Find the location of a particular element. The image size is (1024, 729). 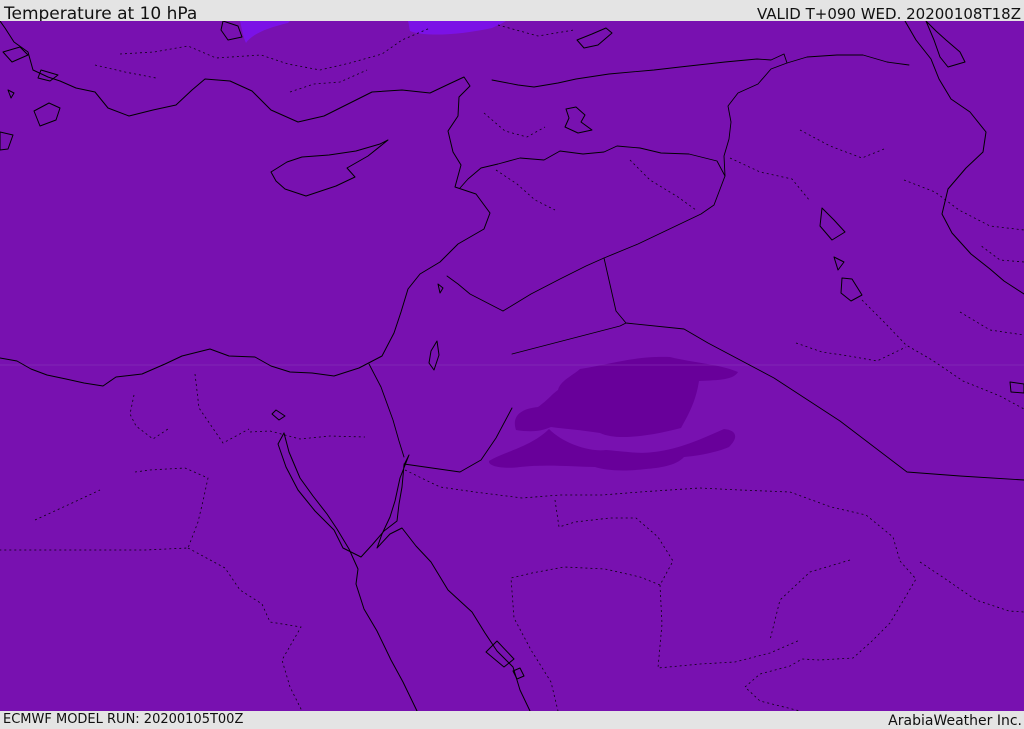

credit-label: ArabiaWeather Inc. is located at coordinates (955, 721).